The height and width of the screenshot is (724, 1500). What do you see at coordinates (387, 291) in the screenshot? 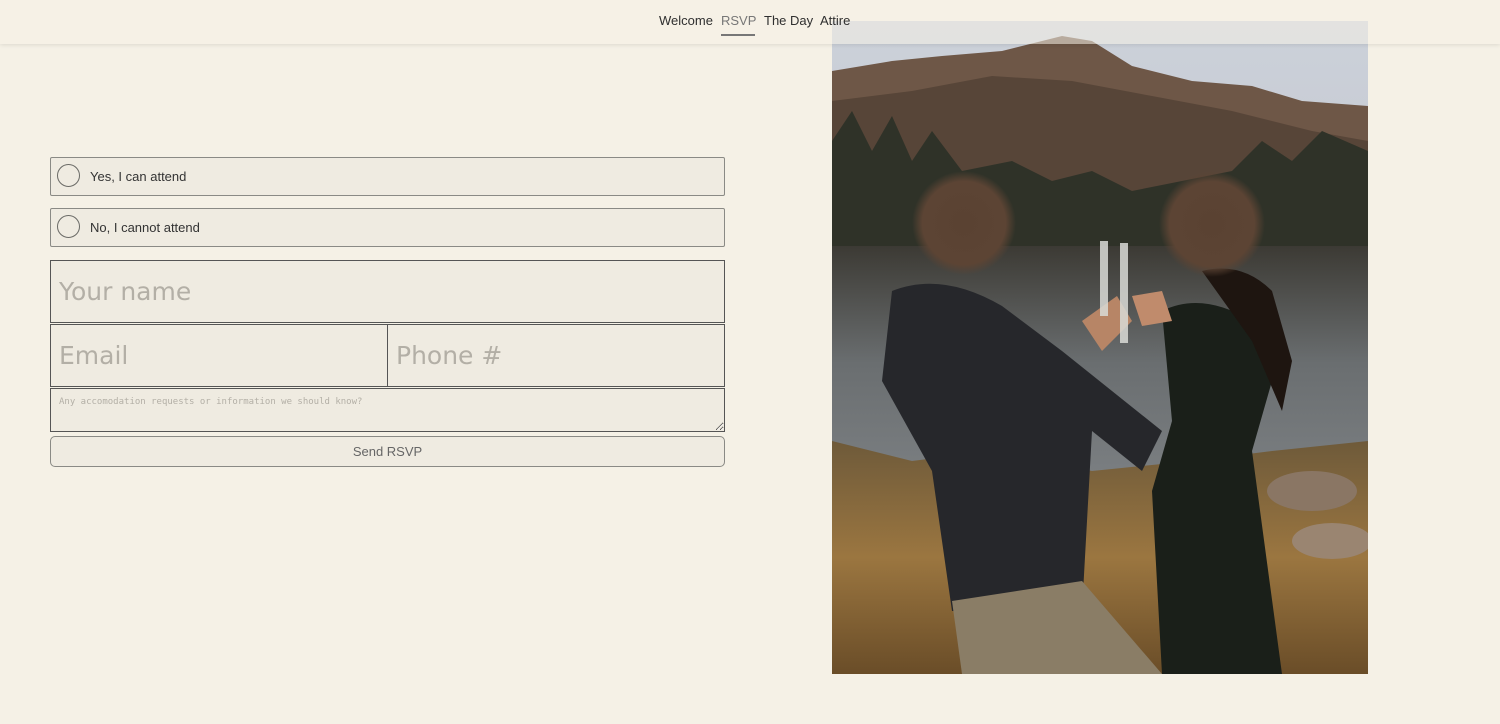
I see `name-input` at bounding box center [387, 291].